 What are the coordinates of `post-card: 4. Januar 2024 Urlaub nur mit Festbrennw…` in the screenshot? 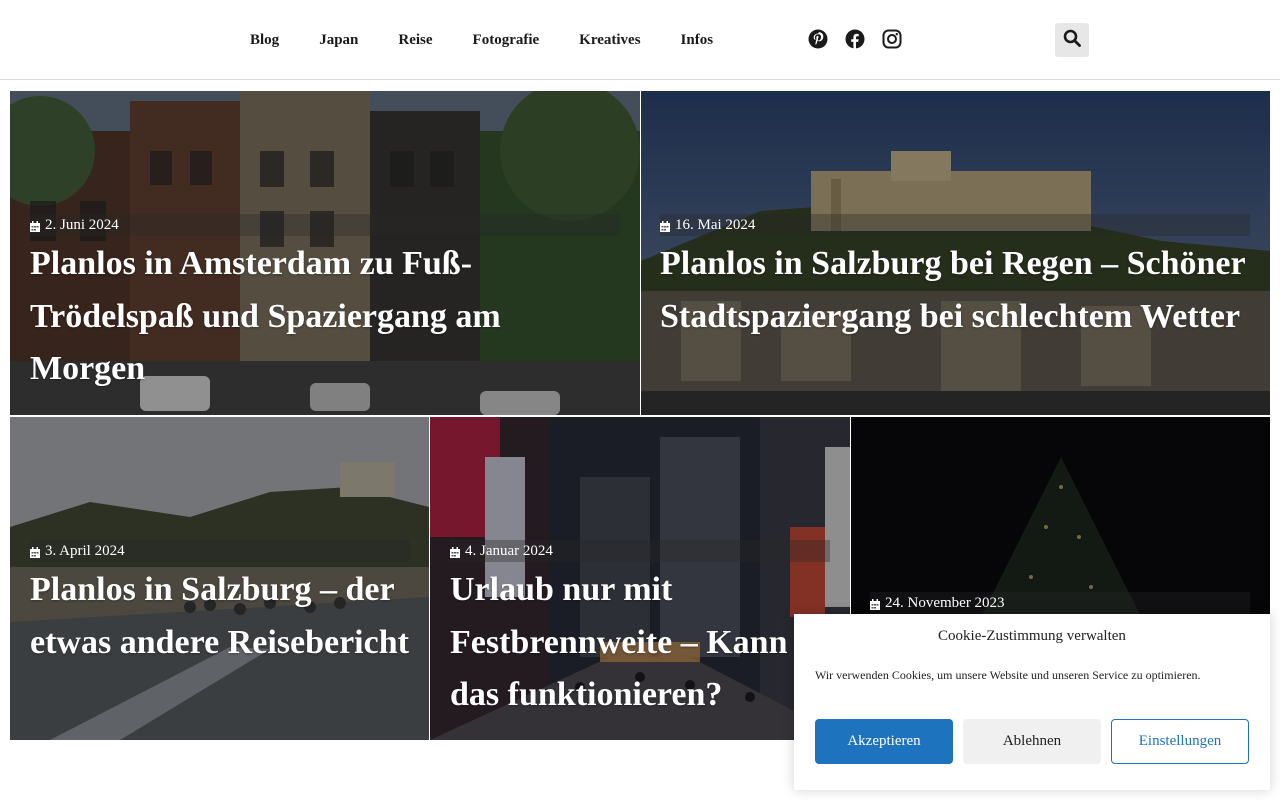 It's located at (640, 578).